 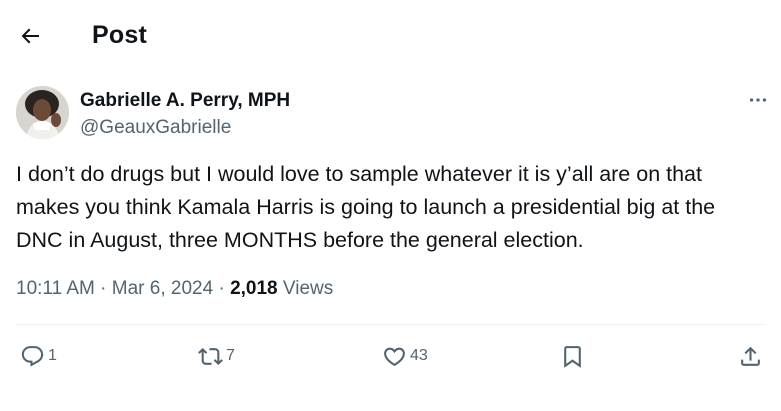 I want to click on more-horizontal-icon, so click(x=758, y=100).